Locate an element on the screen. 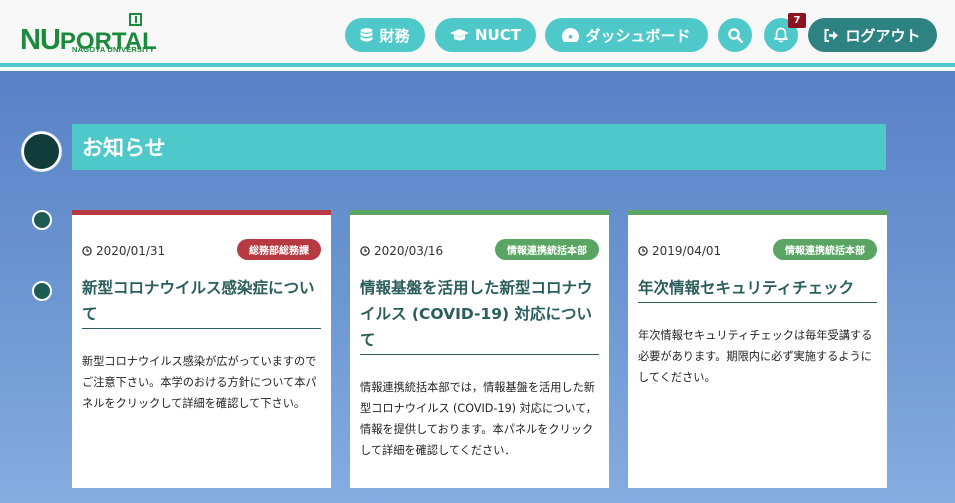 The width and height of the screenshot is (955, 503). finance-button: 財務 is located at coordinates (385, 35).